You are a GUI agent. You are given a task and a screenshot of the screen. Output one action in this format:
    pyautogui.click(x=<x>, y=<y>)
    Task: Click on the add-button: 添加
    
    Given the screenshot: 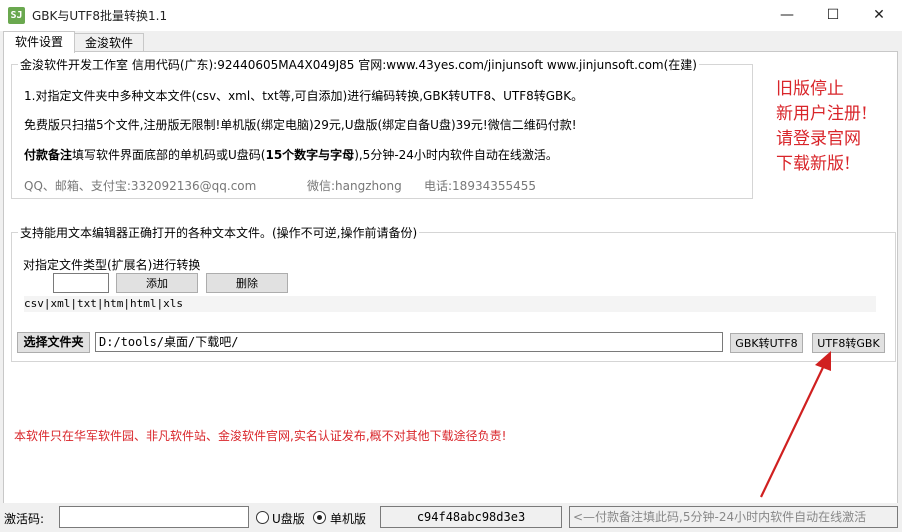 What is the action you would take?
    pyautogui.click(x=157, y=283)
    